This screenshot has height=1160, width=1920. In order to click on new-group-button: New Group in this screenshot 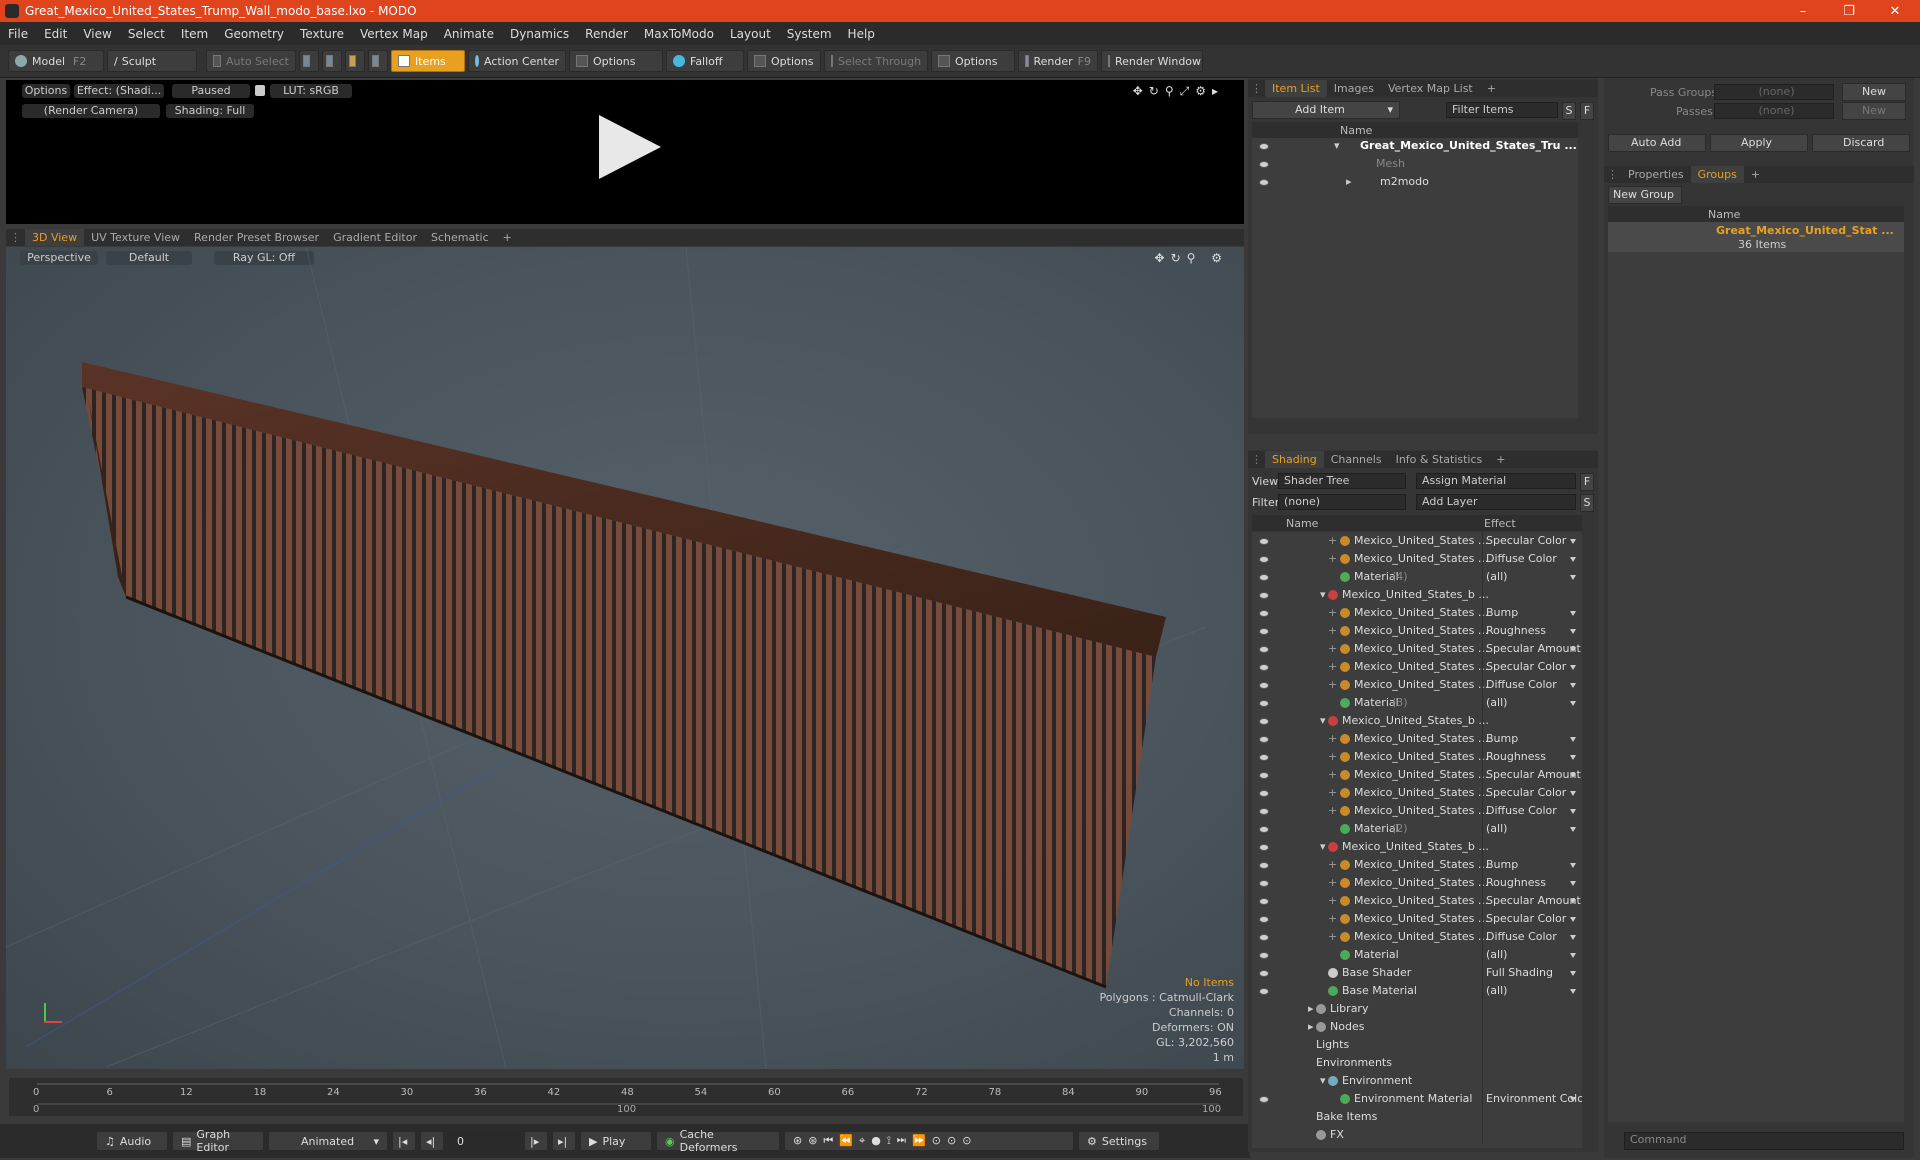, I will do `click(1645, 195)`.